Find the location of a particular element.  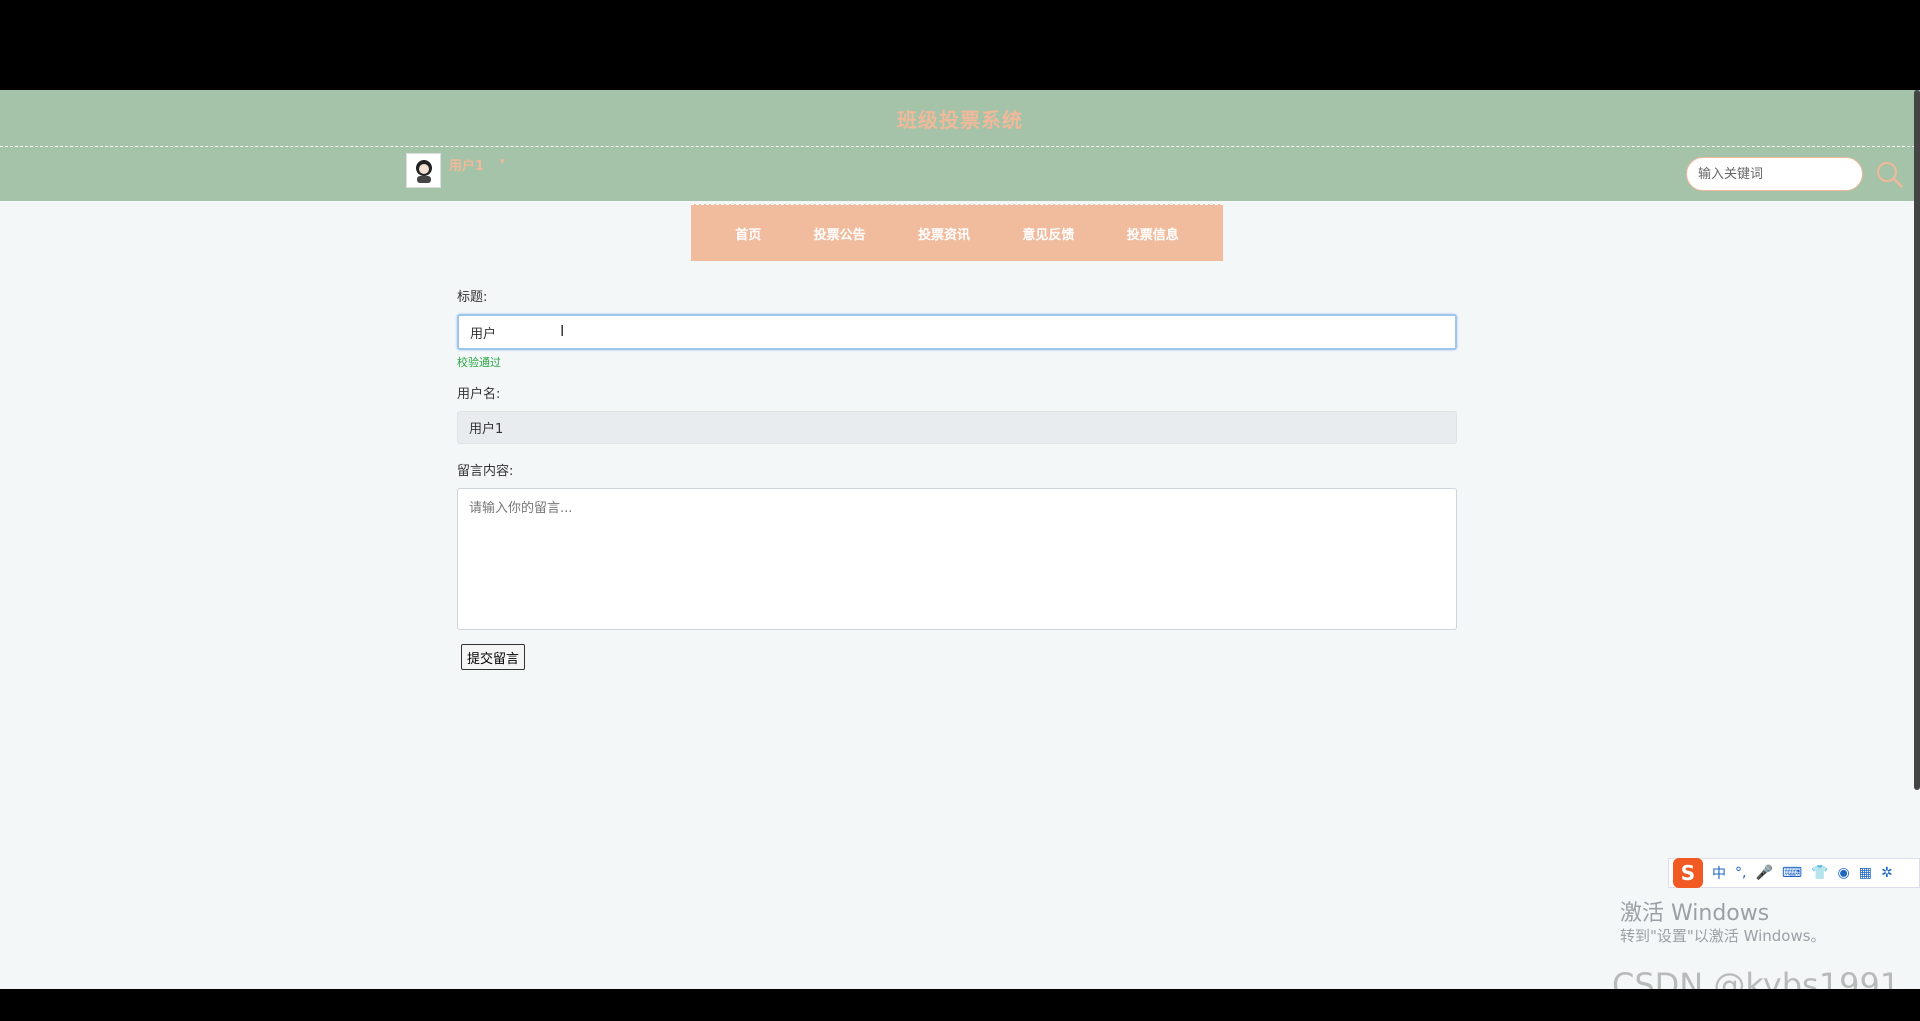

skin-icon: 👕 is located at coordinates (1819, 873).